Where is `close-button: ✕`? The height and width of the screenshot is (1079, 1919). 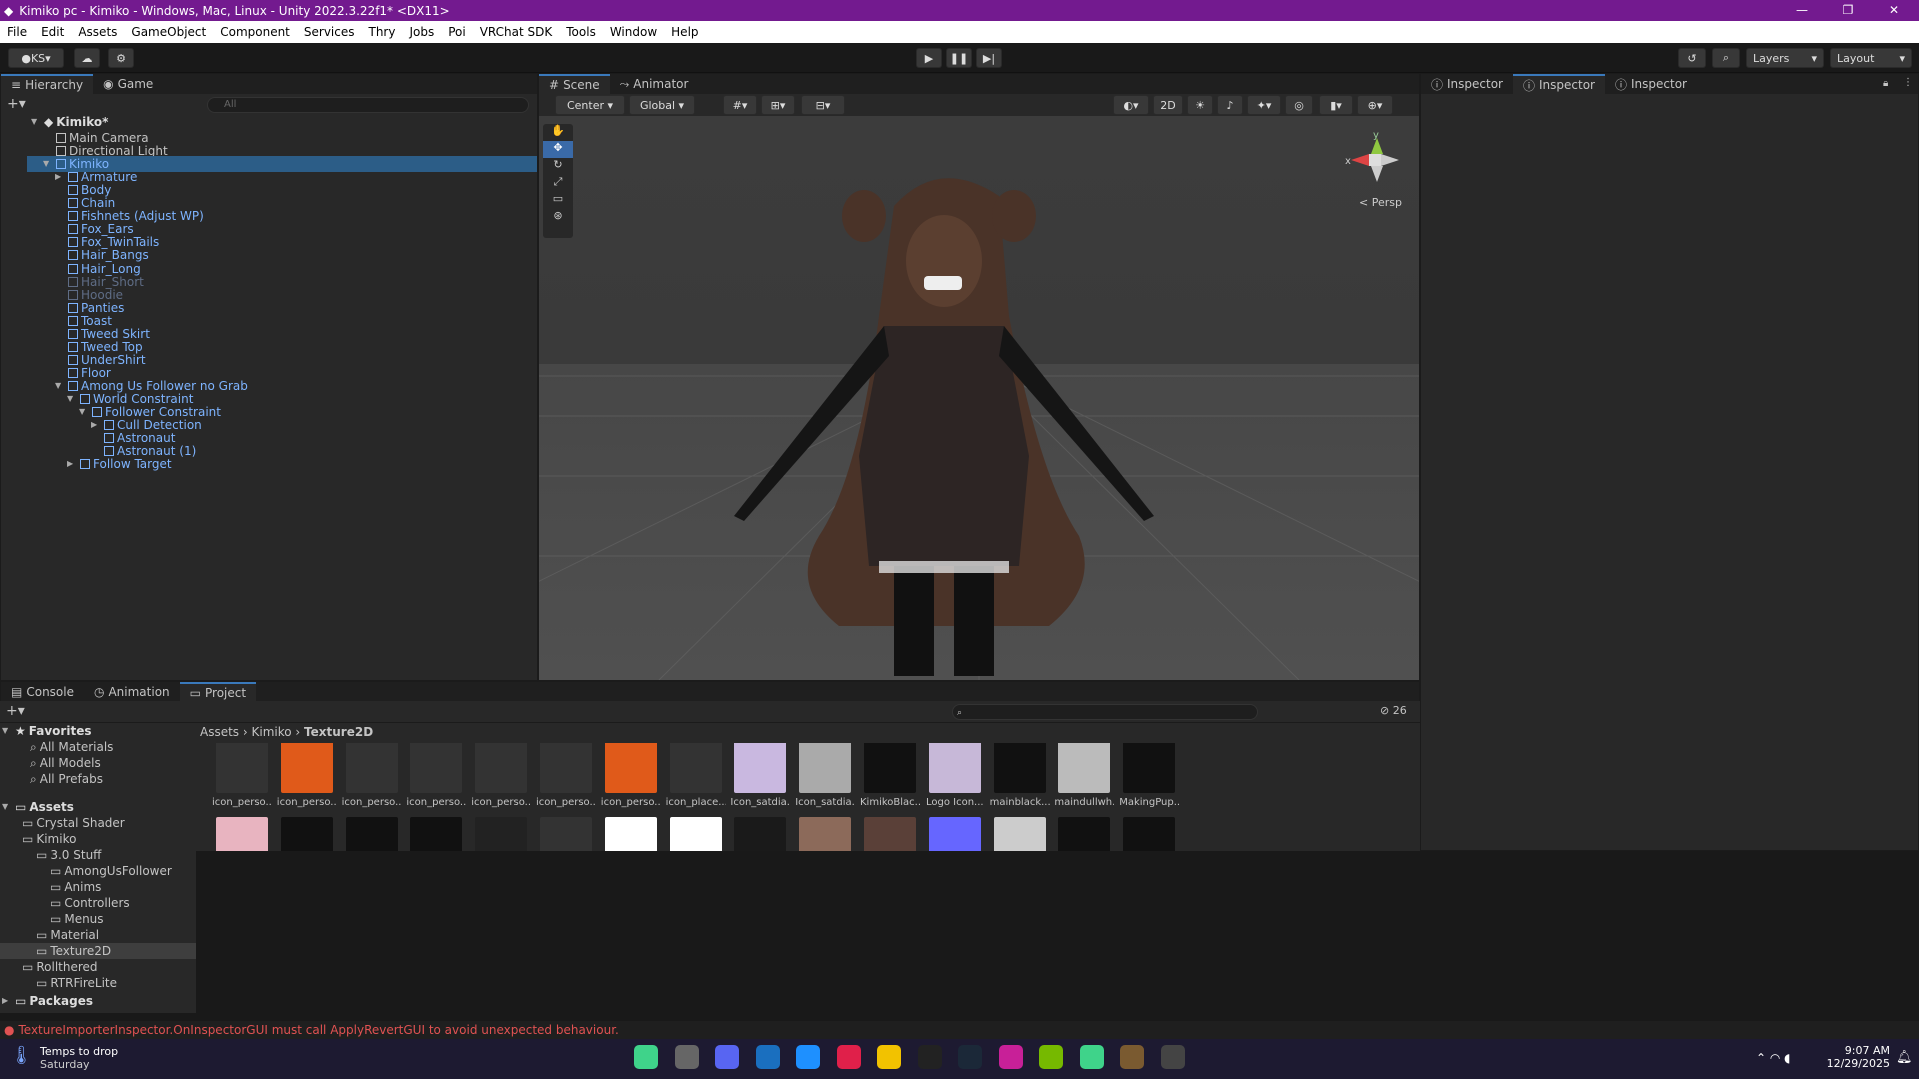
close-button: ✕ is located at coordinates (1894, 10).